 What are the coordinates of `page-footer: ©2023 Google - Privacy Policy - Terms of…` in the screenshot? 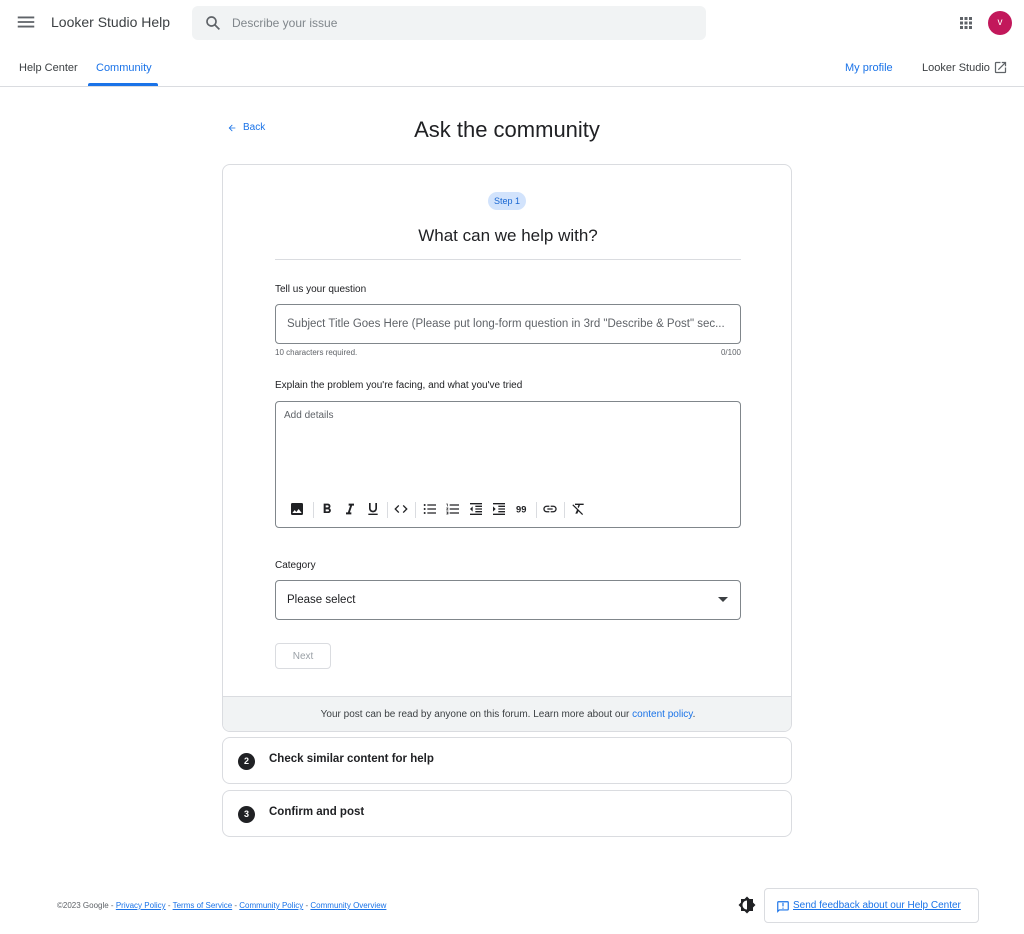 It's located at (221, 905).